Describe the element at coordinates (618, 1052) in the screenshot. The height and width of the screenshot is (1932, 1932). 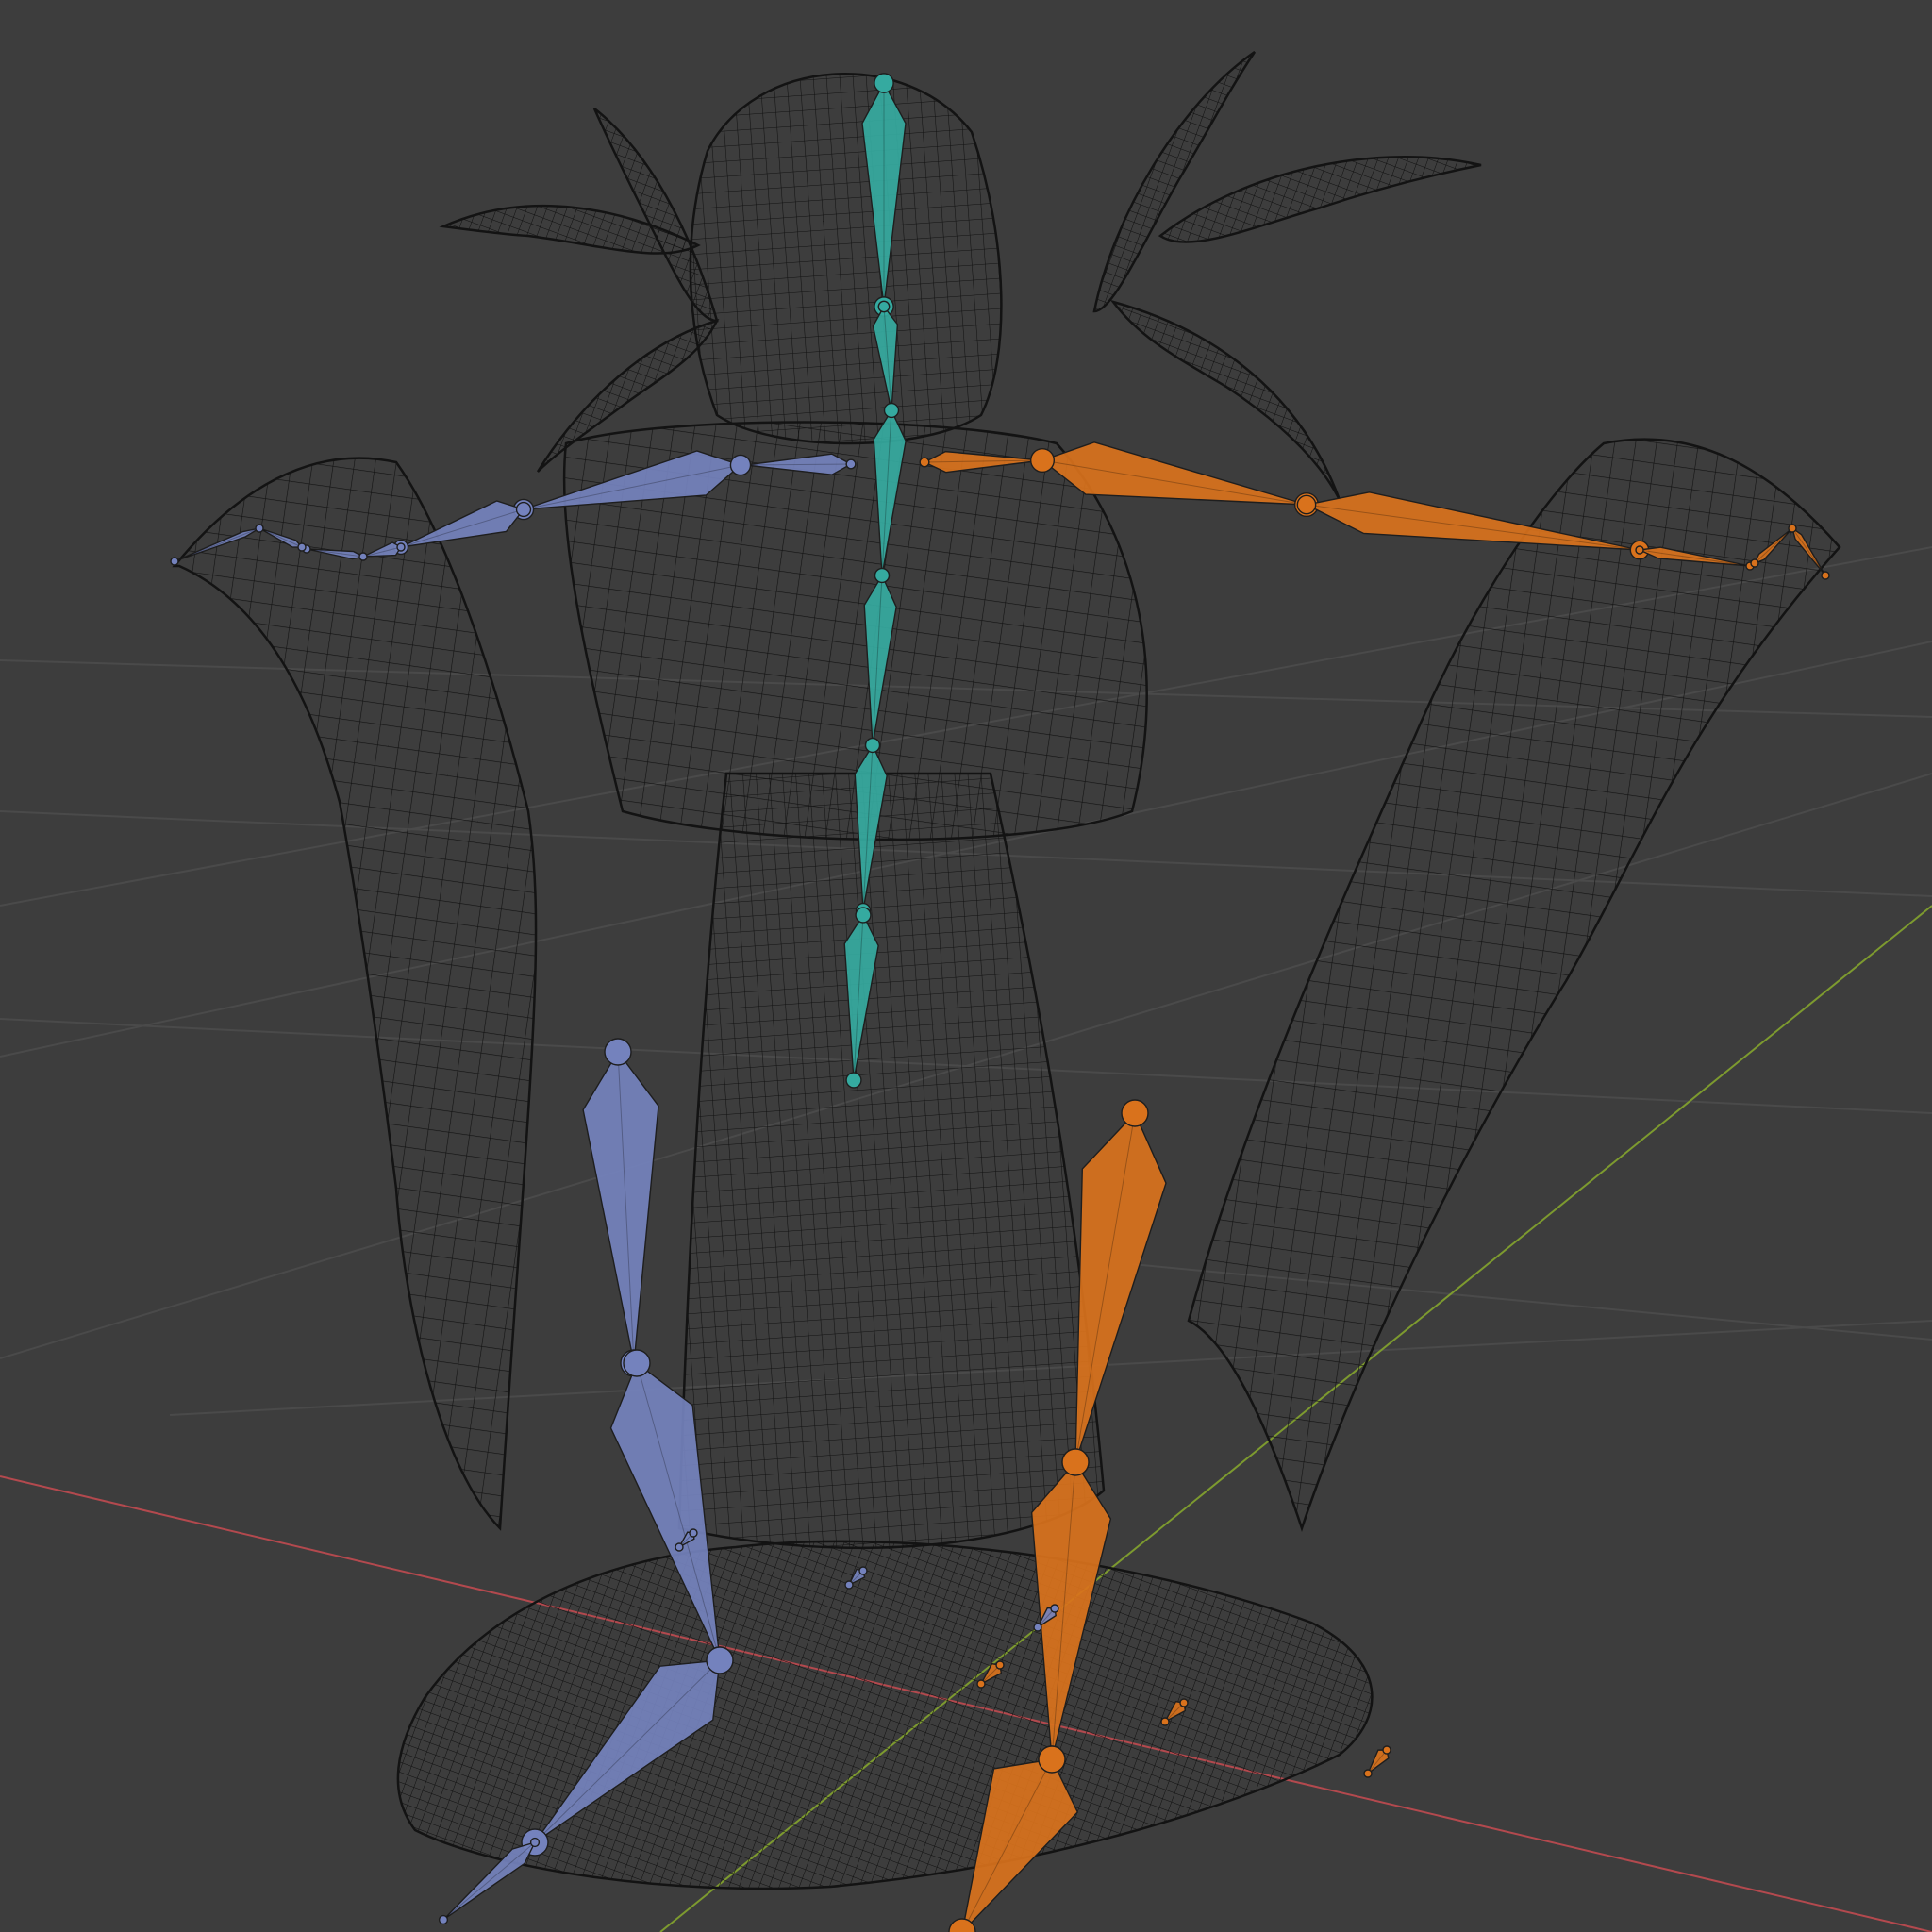
I see `bone-thigh-l-head-joint` at that location.